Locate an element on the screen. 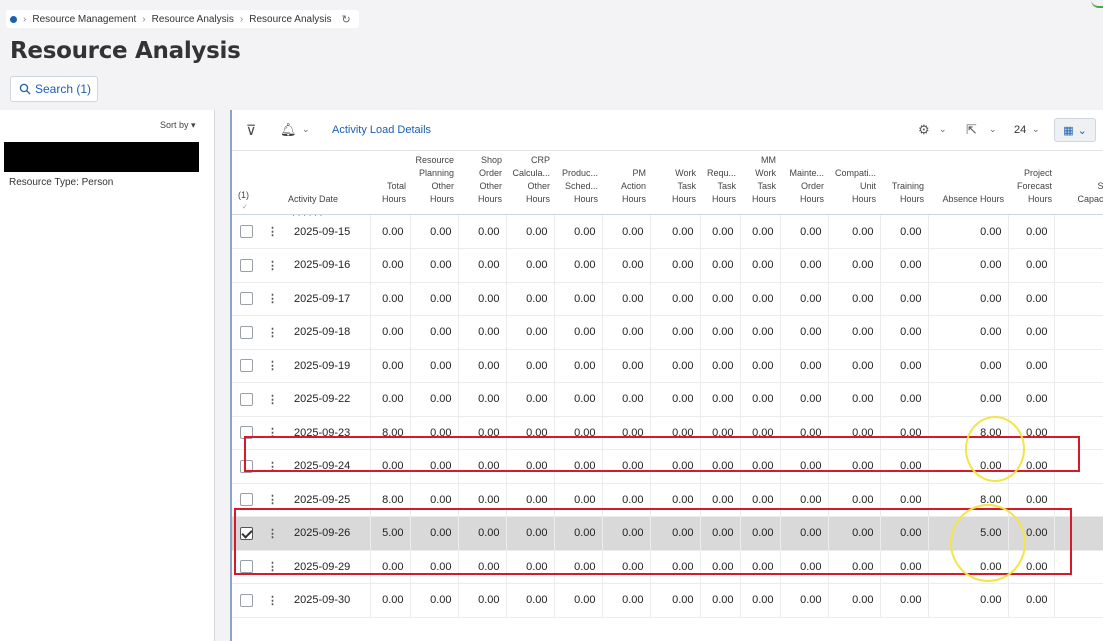 The image size is (1103, 641). column-header-sc: Sc Capacit is located at coordinates (1084, 193).